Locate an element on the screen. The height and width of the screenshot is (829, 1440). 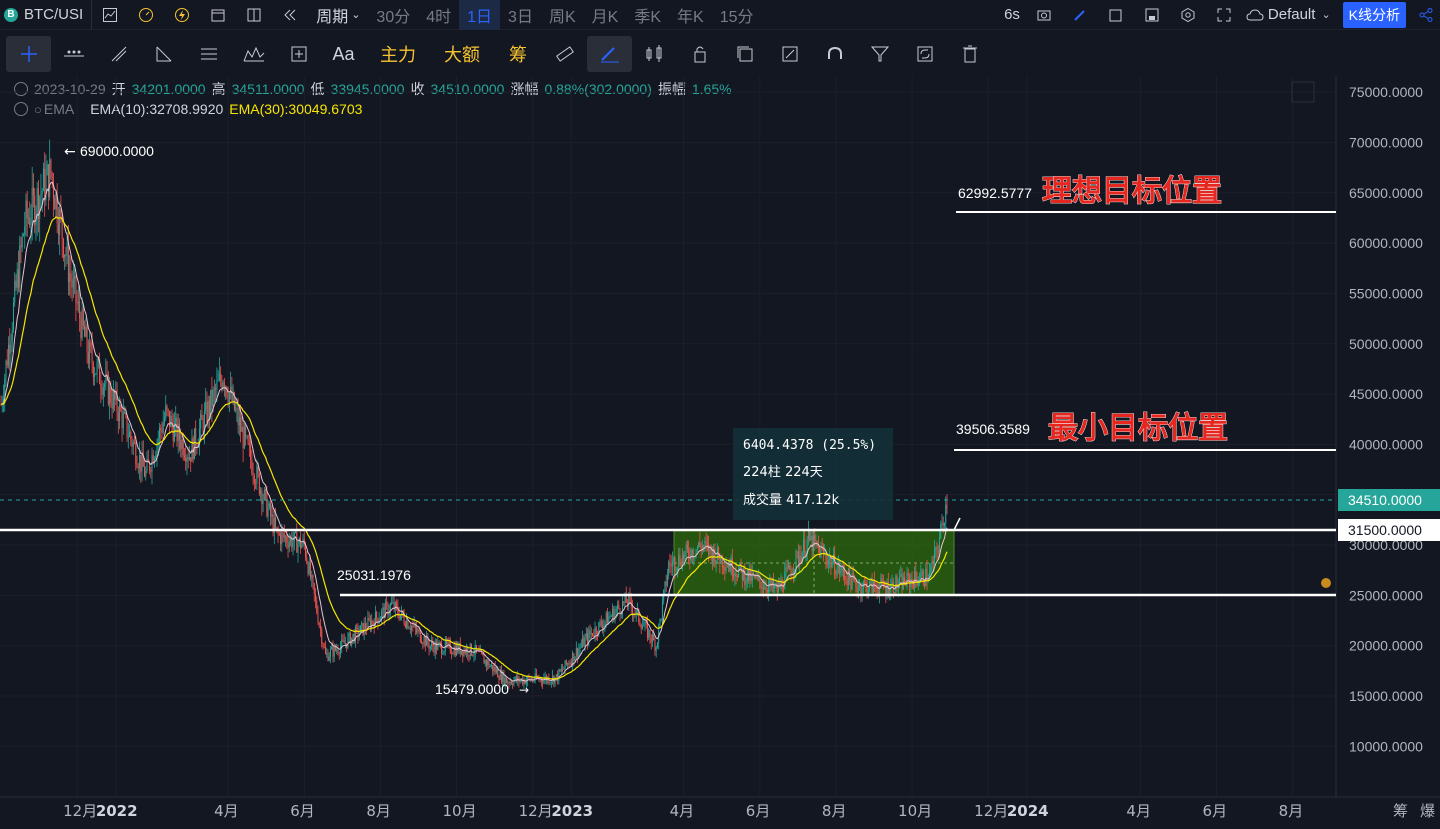
indicator-toggle-icon is located at coordinates (21, 109).